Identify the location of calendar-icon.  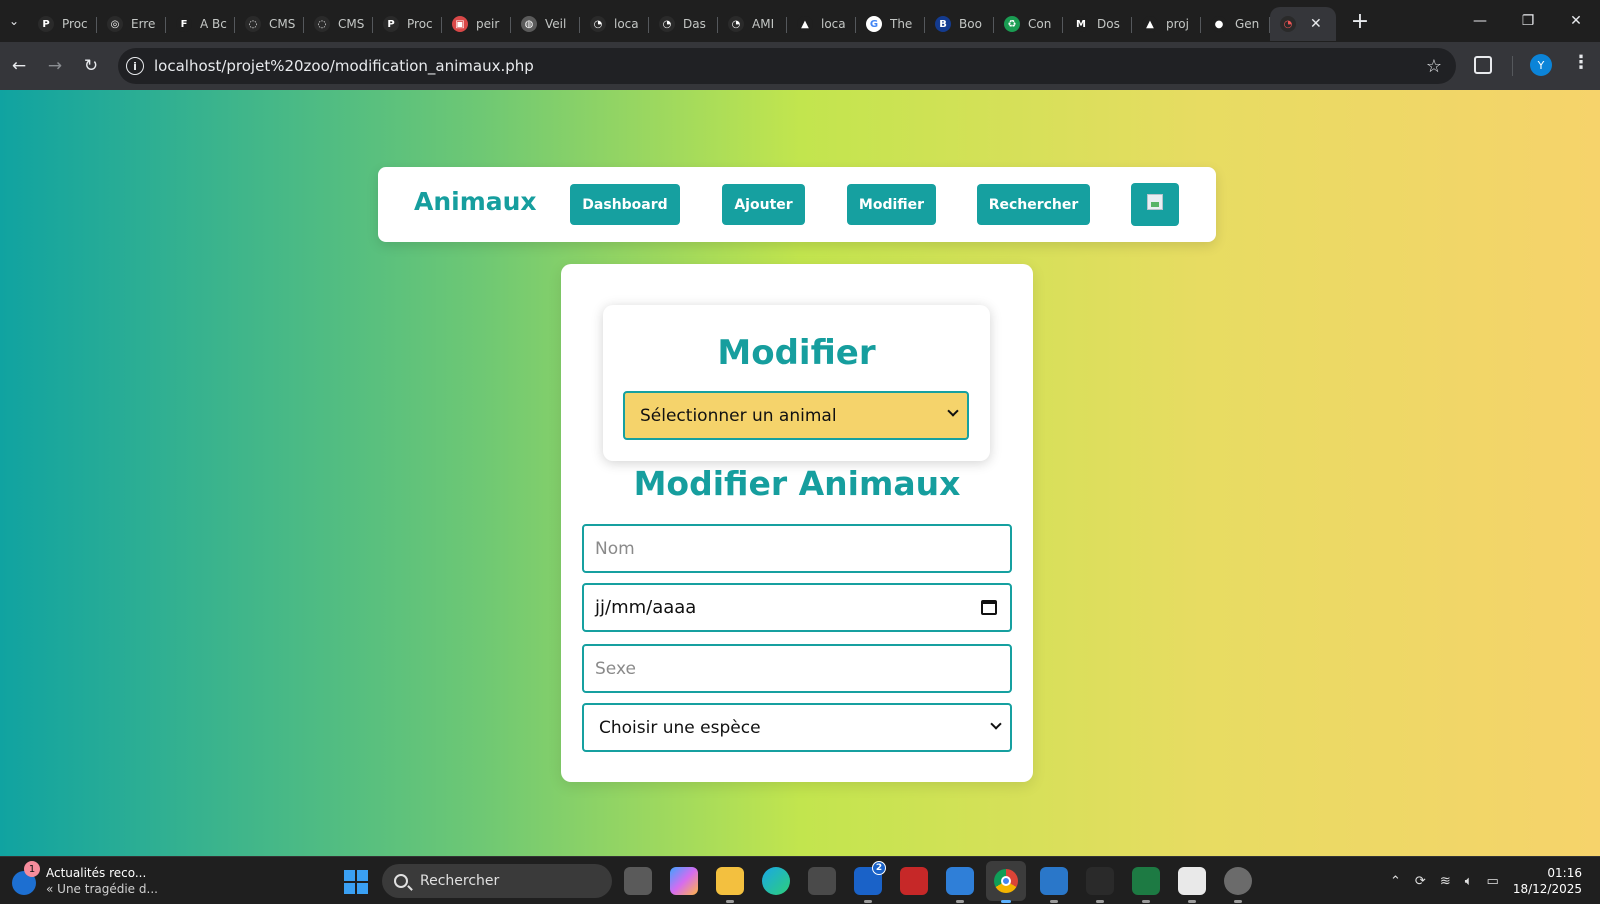
(989, 607).